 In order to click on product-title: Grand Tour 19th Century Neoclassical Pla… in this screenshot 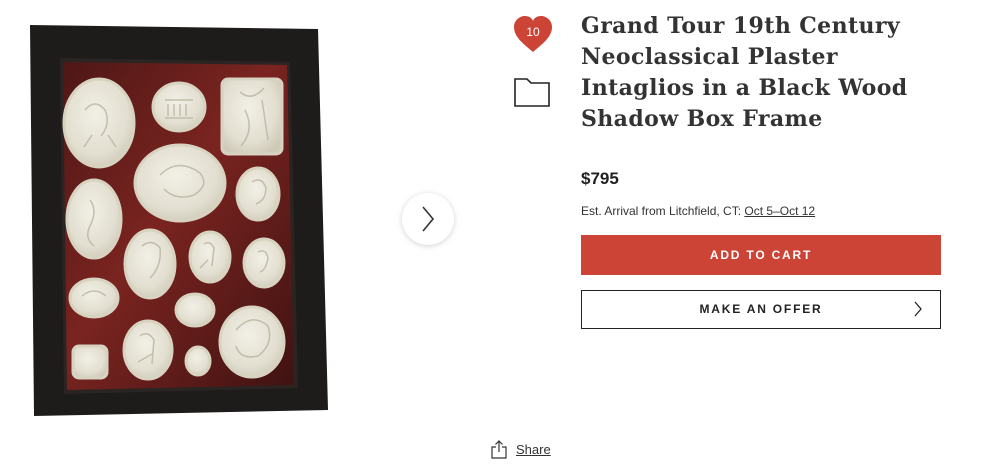, I will do `click(744, 72)`.